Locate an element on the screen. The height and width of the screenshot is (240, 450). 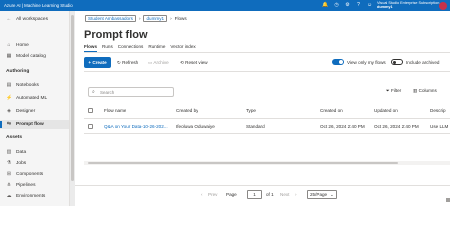
page-count: of 1 is located at coordinates (270, 194).